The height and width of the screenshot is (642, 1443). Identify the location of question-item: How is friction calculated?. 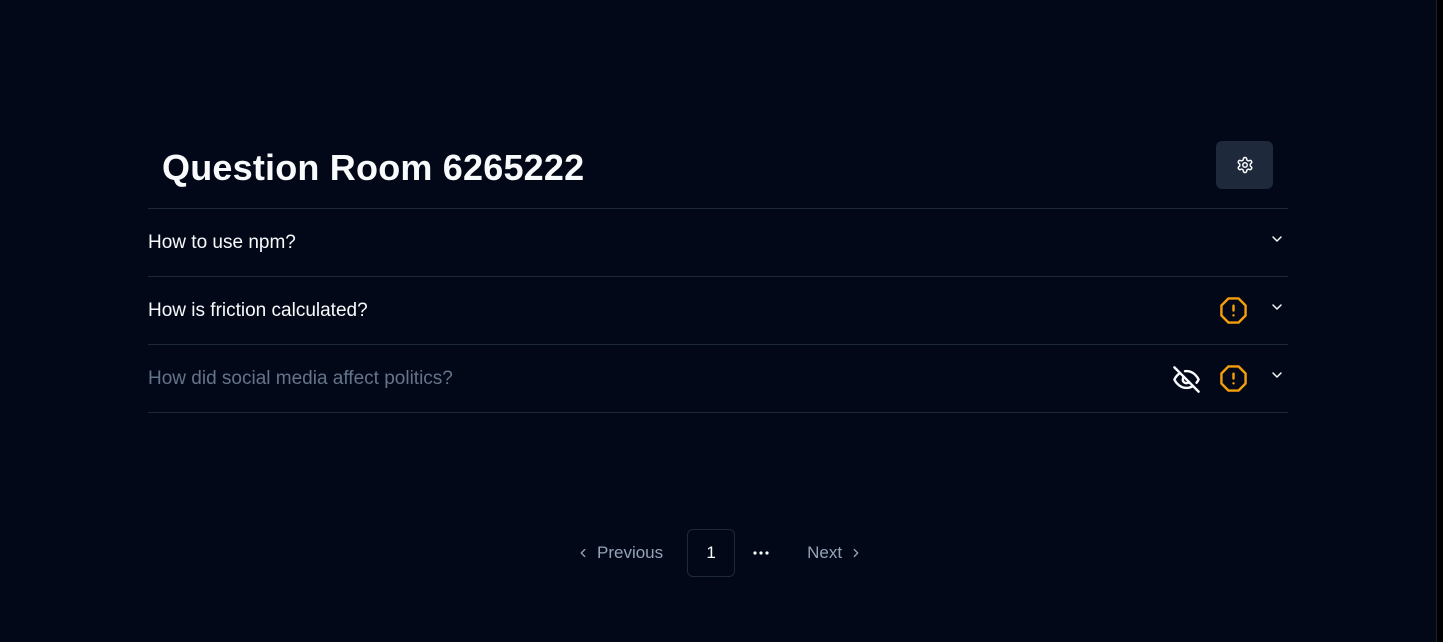
(718, 311).